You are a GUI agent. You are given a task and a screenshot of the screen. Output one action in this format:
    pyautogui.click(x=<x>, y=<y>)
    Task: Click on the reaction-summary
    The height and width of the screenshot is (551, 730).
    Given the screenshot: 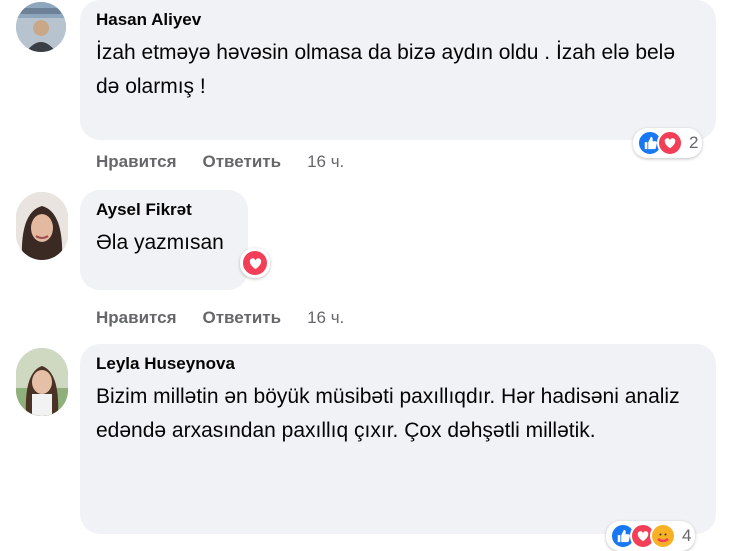 What is the action you would take?
    pyautogui.click(x=255, y=263)
    